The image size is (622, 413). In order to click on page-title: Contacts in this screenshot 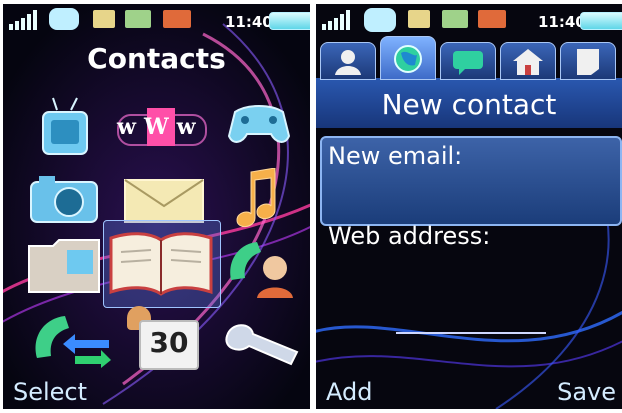, I will do `click(156, 58)`.